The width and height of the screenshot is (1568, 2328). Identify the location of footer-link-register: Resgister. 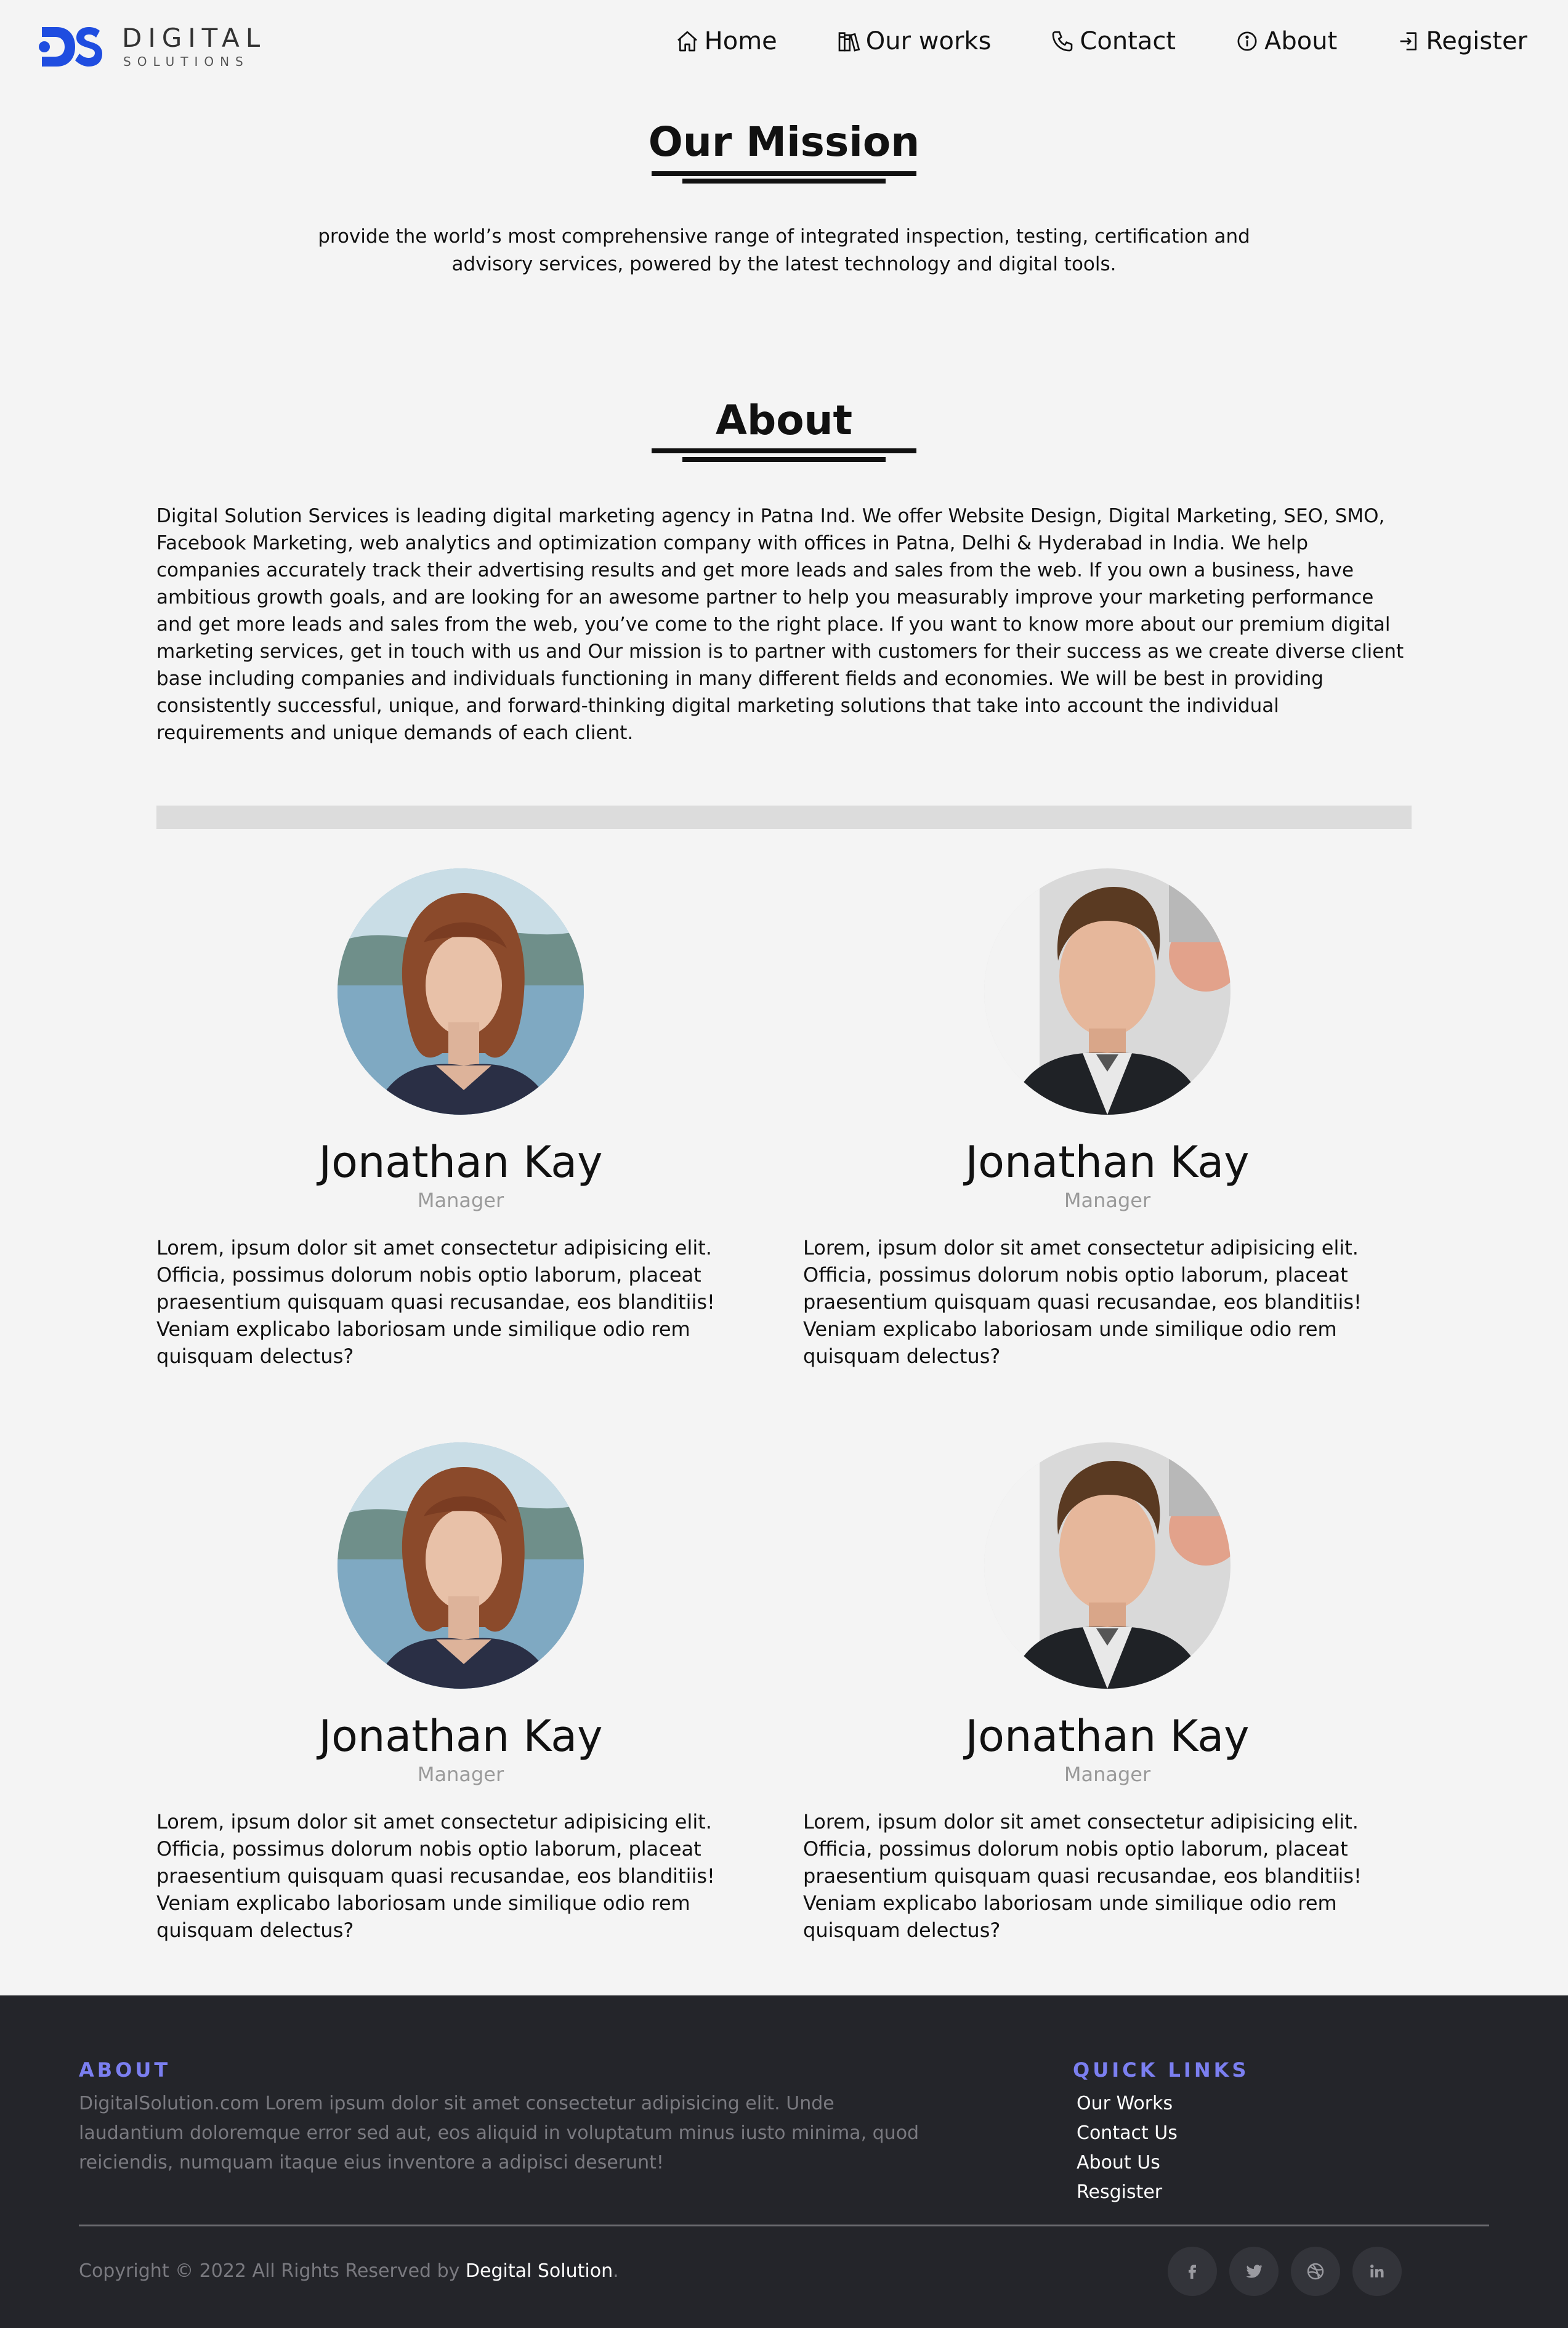
(1127, 2192).